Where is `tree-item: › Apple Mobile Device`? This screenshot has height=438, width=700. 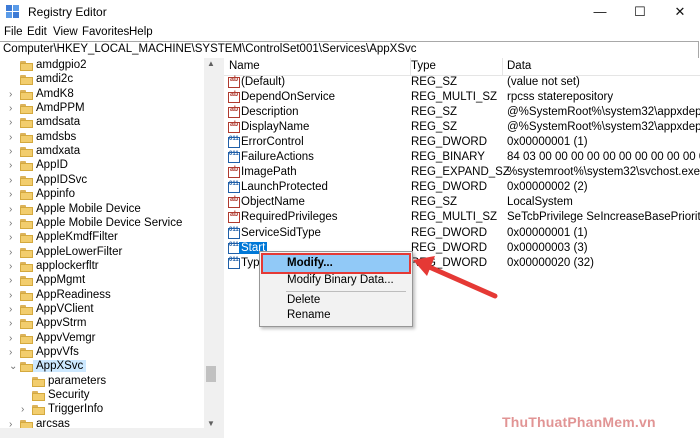 tree-item: › Apple Mobile Device is located at coordinates (102, 210).